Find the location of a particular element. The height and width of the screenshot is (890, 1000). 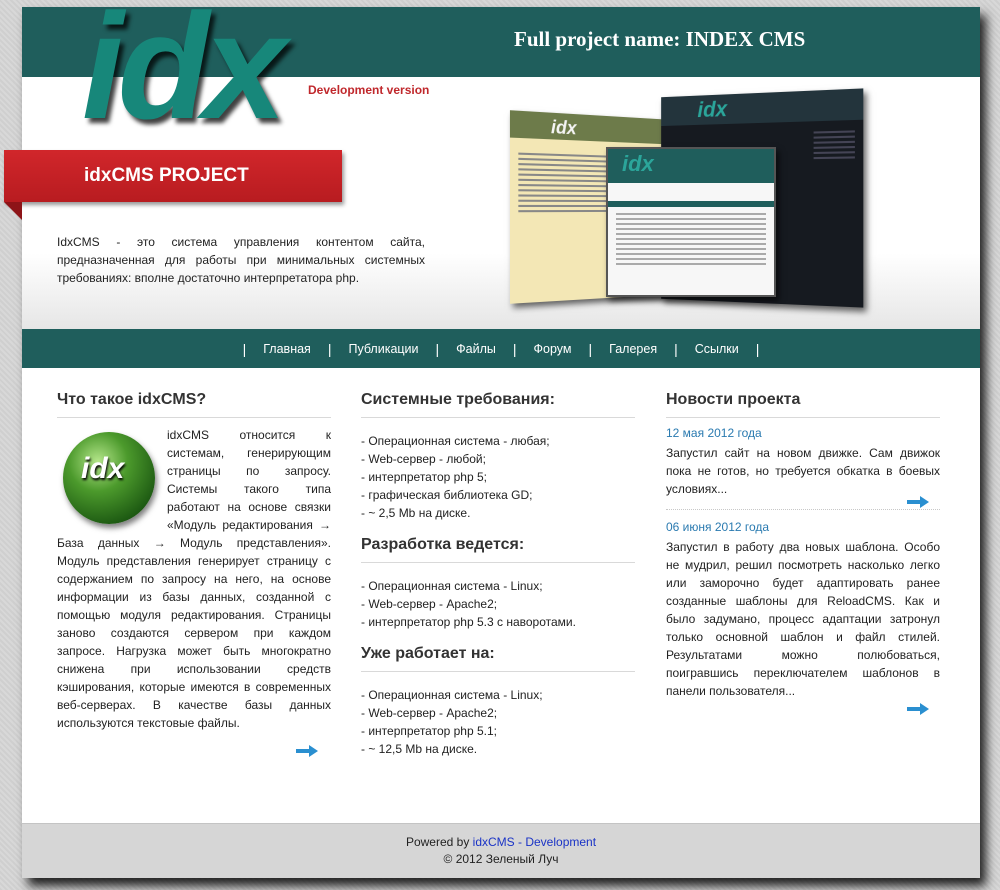

powered-by-line: Powered by idxCMS - Development is located at coordinates (501, 842).